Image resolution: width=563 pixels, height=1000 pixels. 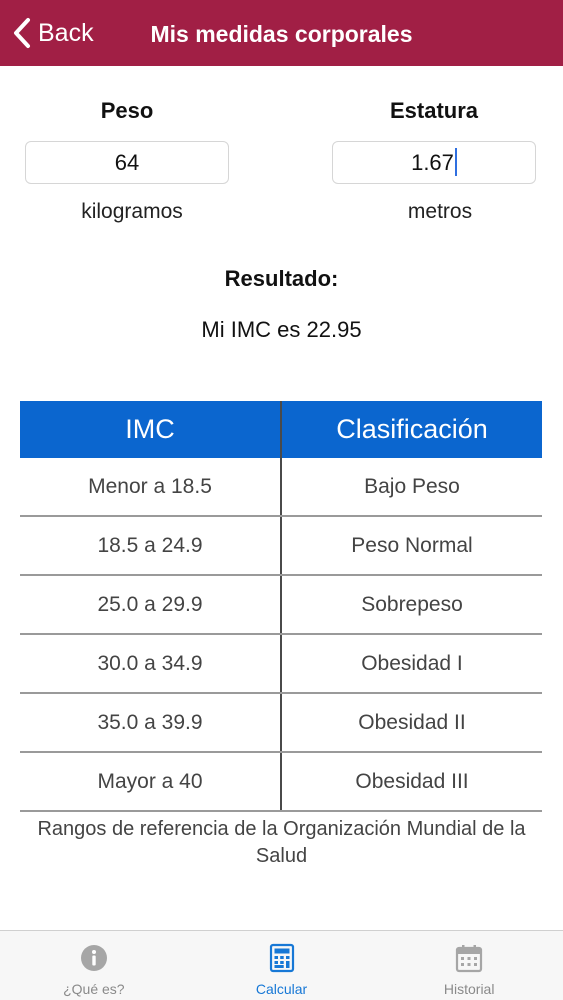 What do you see at coordinates (150, 781) in the screenshot?
I see `table-cell-range: Mayor a 40` at bounding box center [150, 781].